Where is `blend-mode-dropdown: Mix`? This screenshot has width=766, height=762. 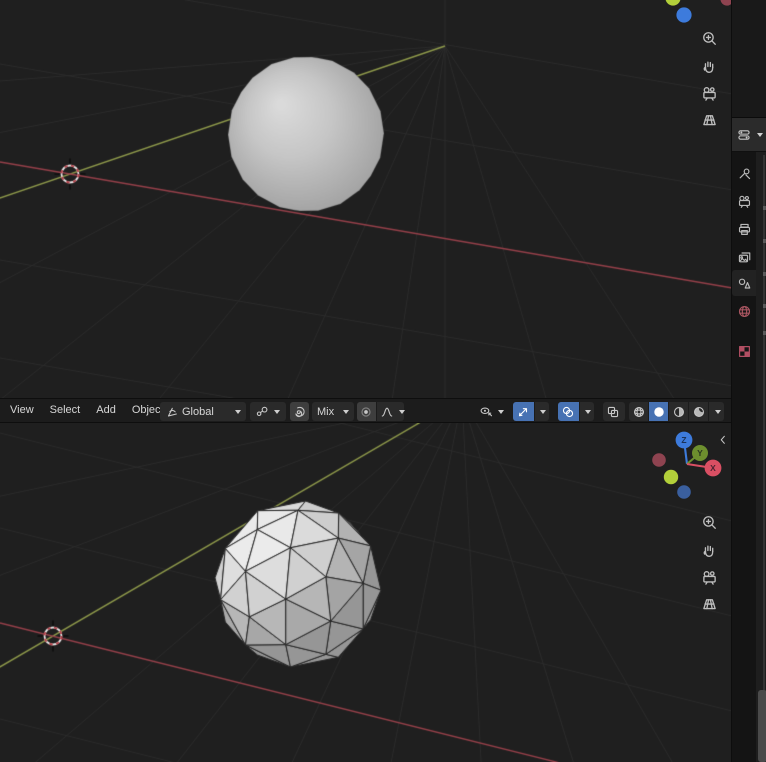
blend-mode-dropdown: Mix is located at coordinates (333, 411).